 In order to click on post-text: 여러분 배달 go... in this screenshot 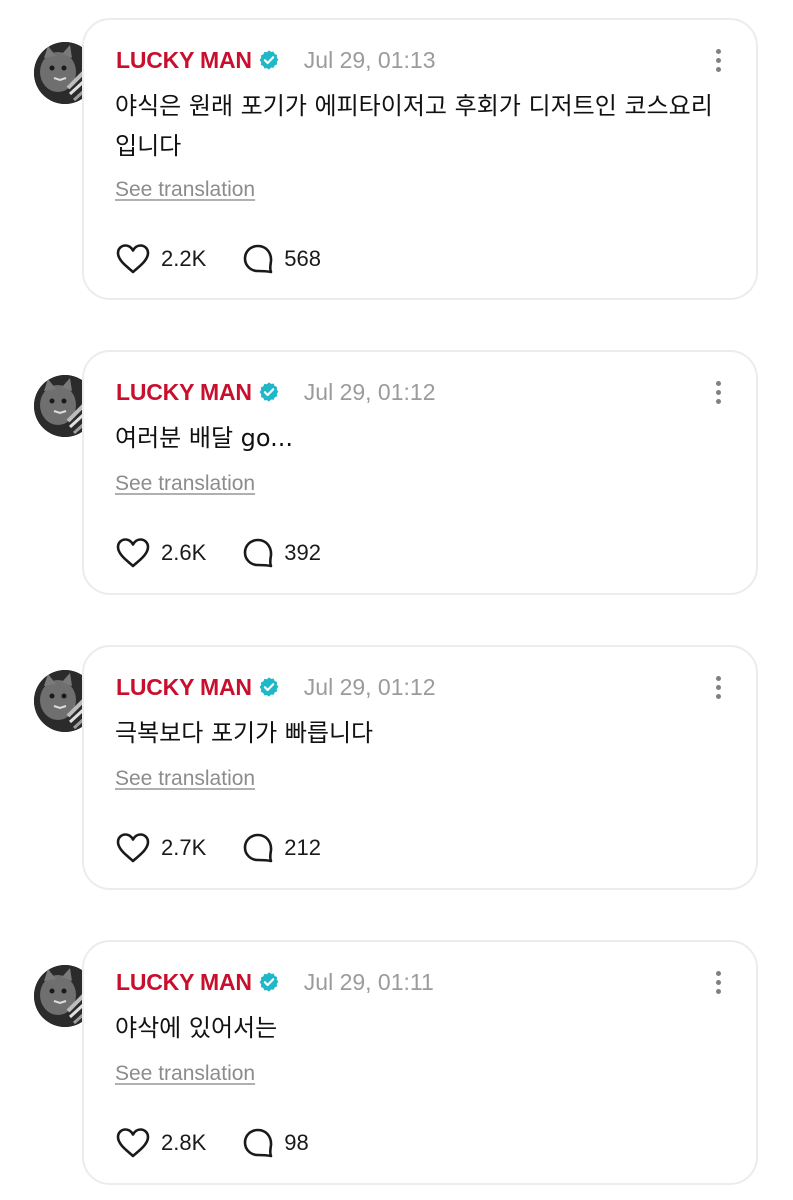, I will do `click(204, 438)`.